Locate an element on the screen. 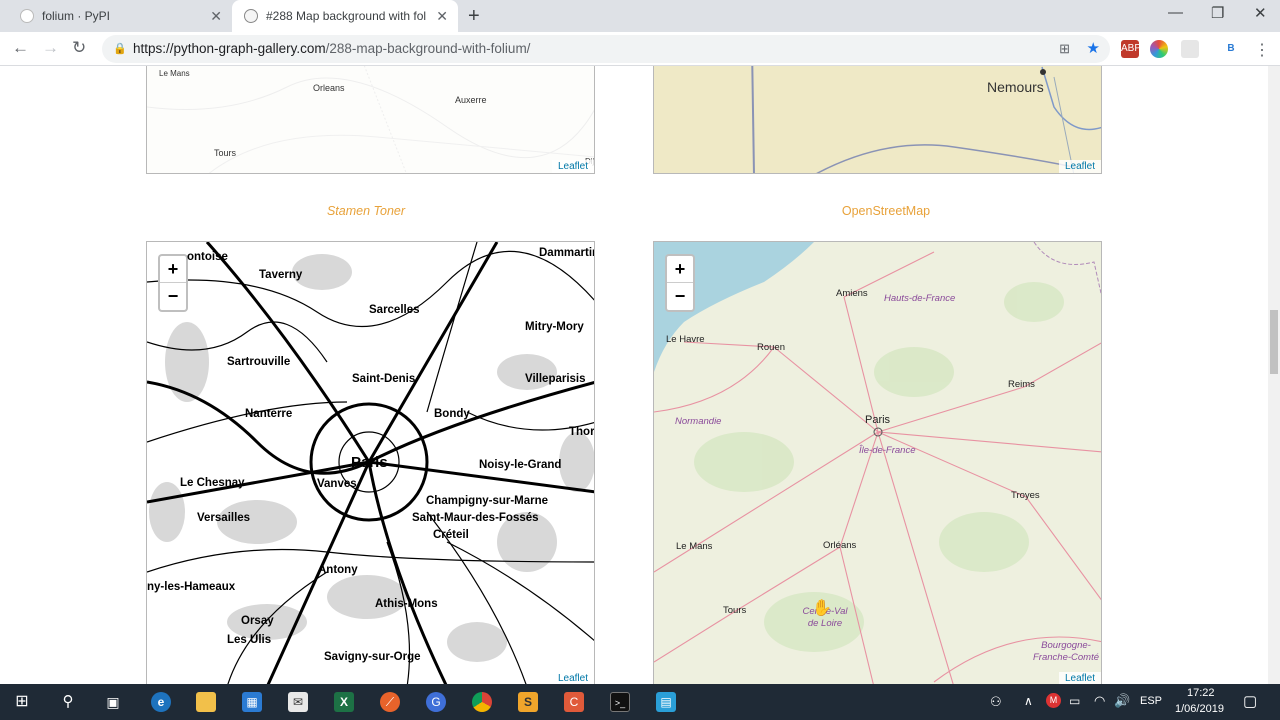 Image resolution: width=1280 pixels, height=720 pixels. close-window-icon: ✕ is located at coordinates (1260, 13).